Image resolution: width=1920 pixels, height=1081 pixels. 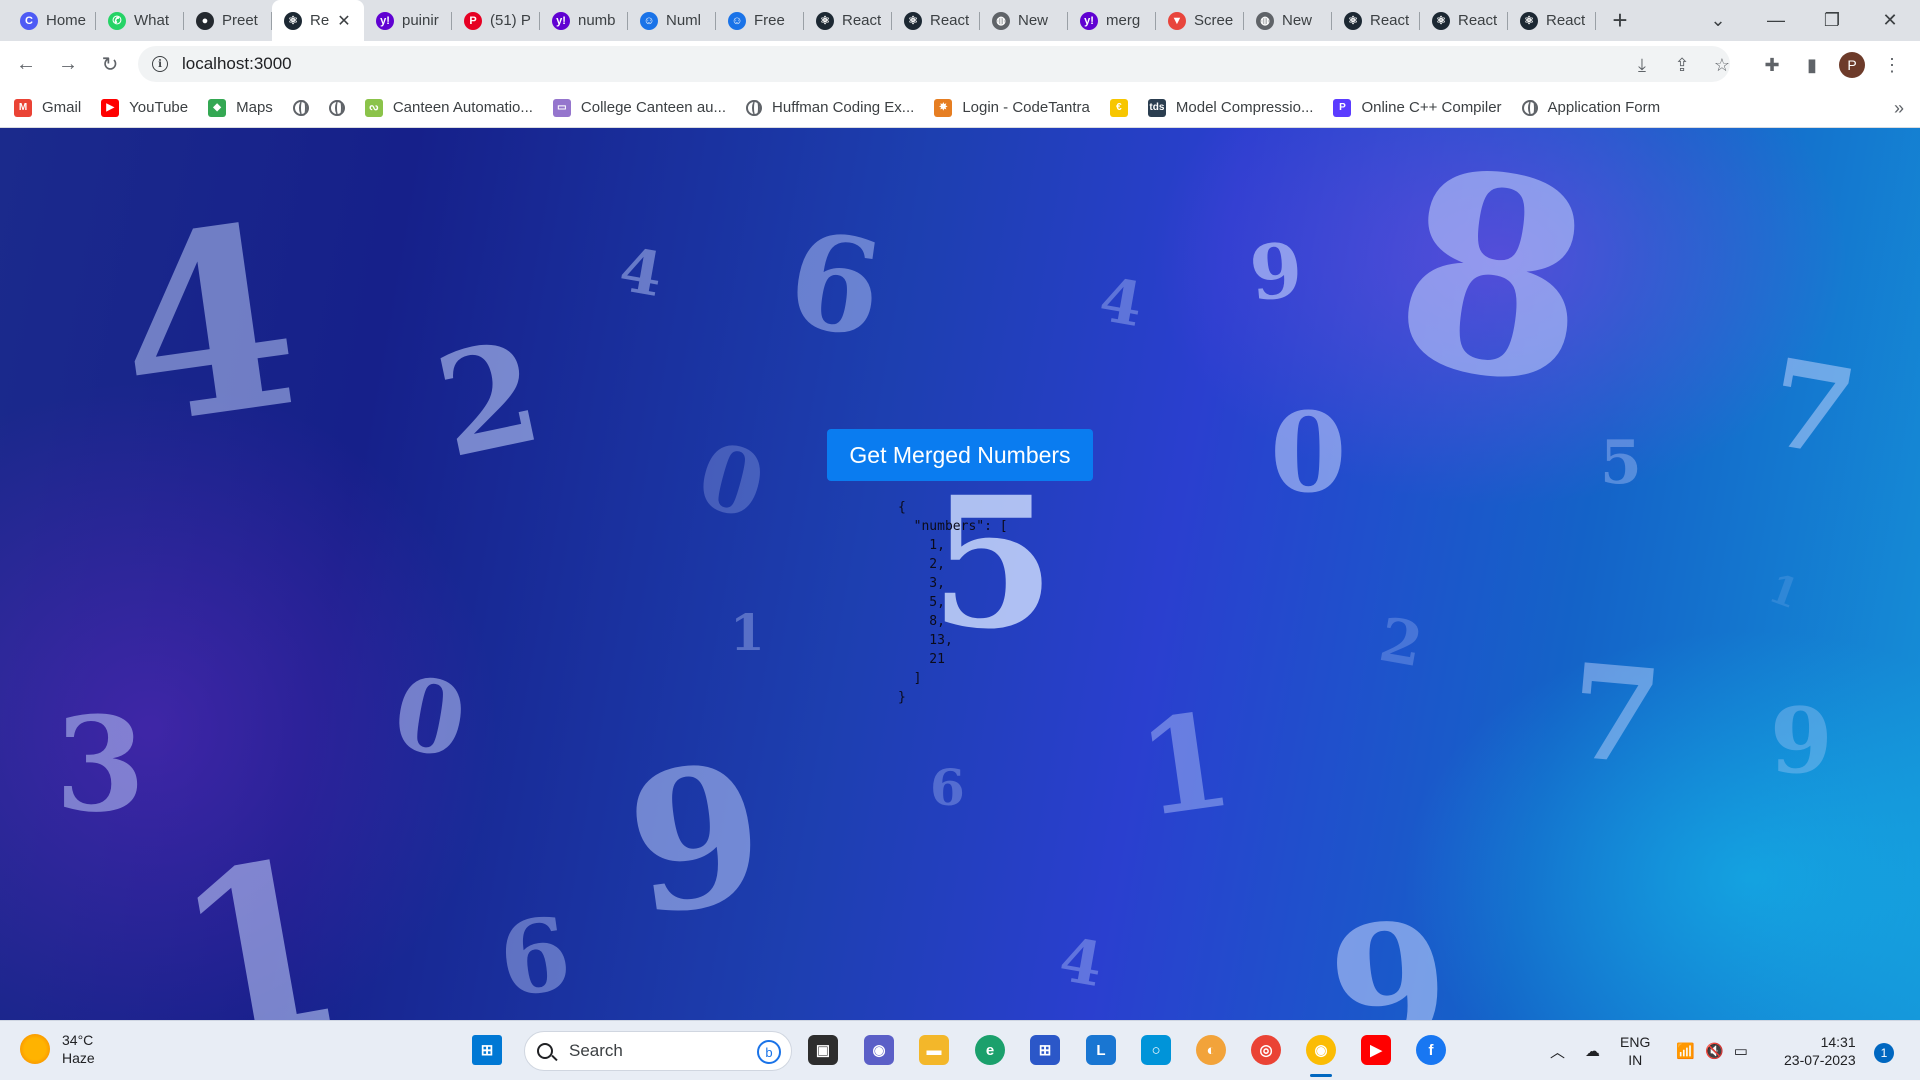 I want to click on cortana-icon: ○, so click(x=1156, y=1050).